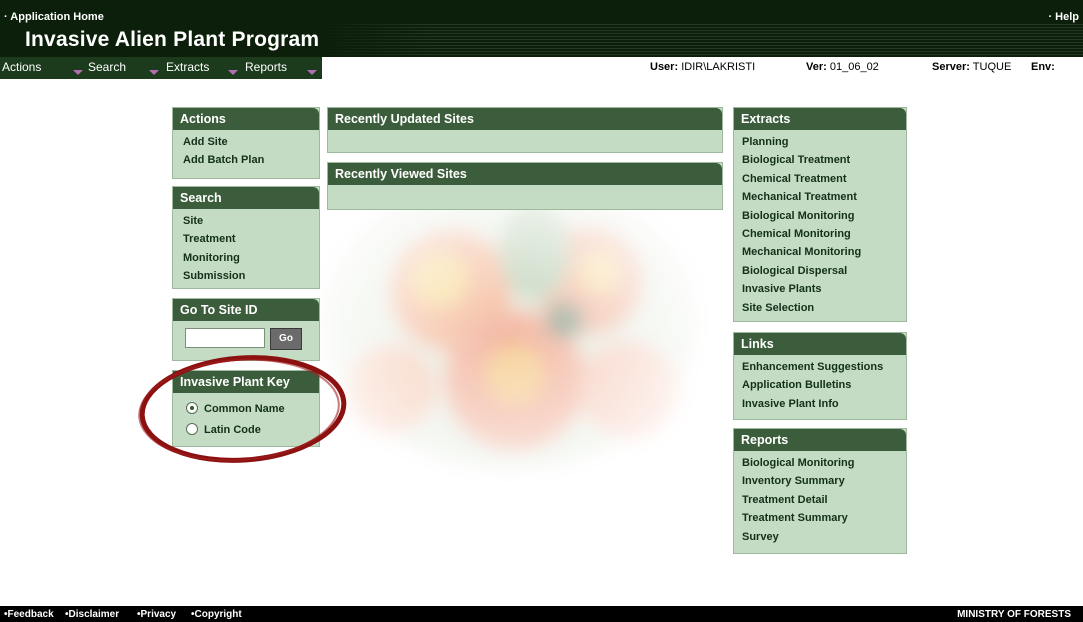  I want to click on go-button: Go, so click(286, 339).